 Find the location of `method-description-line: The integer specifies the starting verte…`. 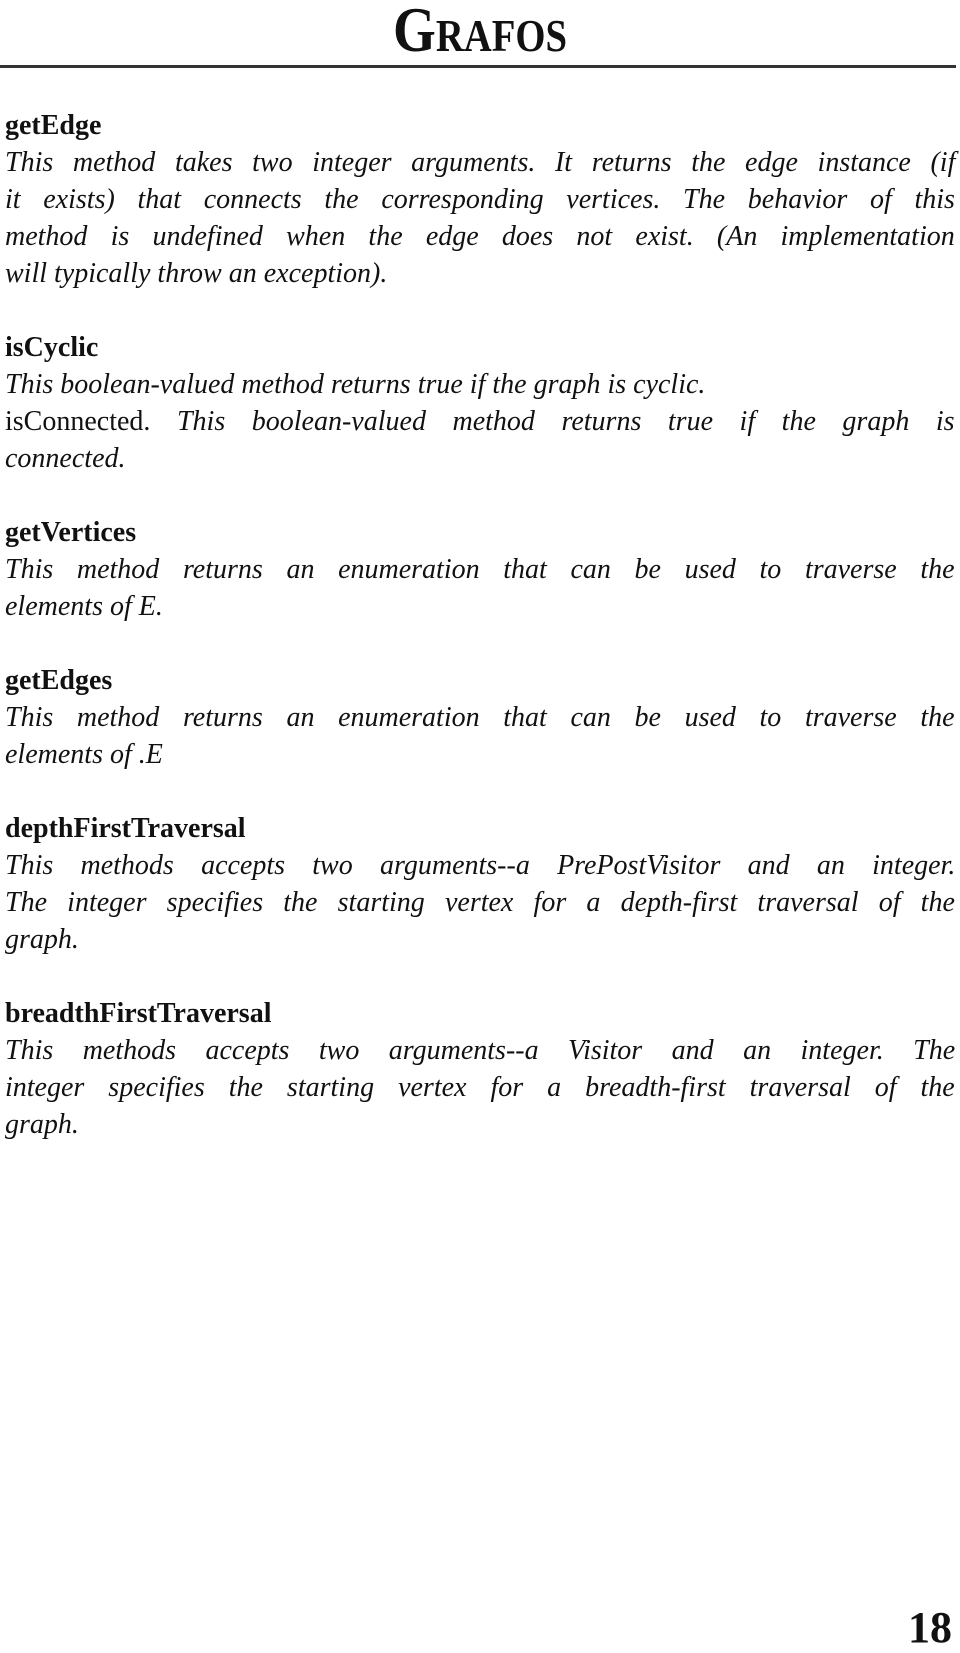

method-description-line: The integer specifies the starting verte… is located at coordinates (480, 902).